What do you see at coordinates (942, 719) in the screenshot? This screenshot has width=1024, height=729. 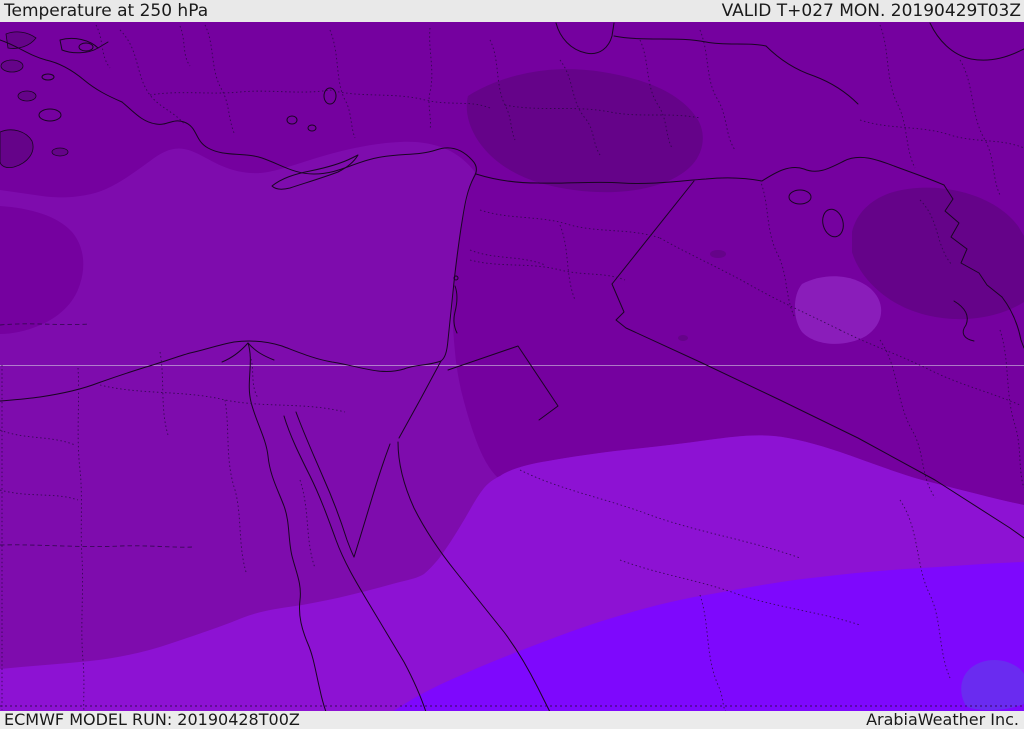 I see `credit-label: ArabiaWeather Inc.` at bounding box center [942, 719].